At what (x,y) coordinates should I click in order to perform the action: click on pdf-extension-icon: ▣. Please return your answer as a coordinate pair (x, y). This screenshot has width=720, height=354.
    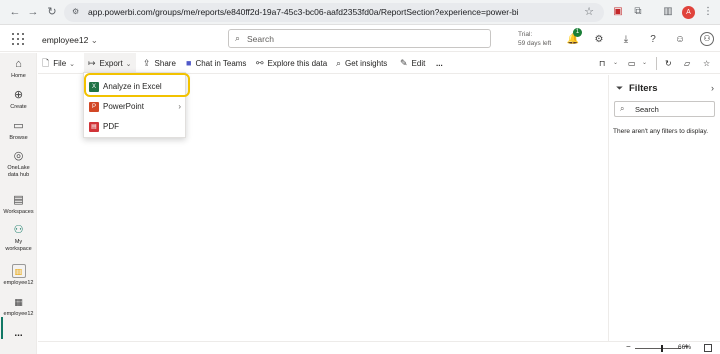
    Looking at the image, I should click on (618, 12).